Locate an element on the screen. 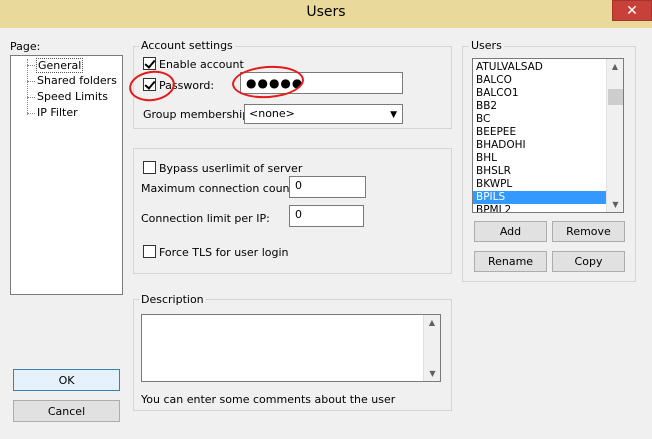 Image resolution: width=652 pixels, height=439 pixels. tree-item-general: General is located at coordinates (60, 65).